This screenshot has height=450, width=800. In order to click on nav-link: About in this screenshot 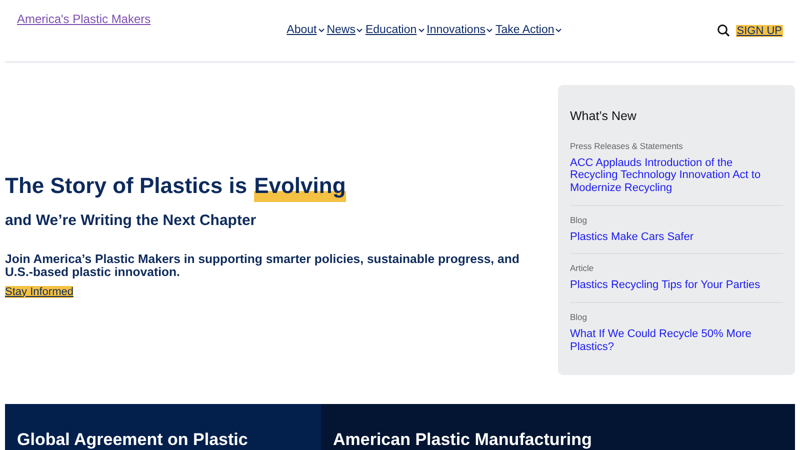, I will do `click(305, 30)`.